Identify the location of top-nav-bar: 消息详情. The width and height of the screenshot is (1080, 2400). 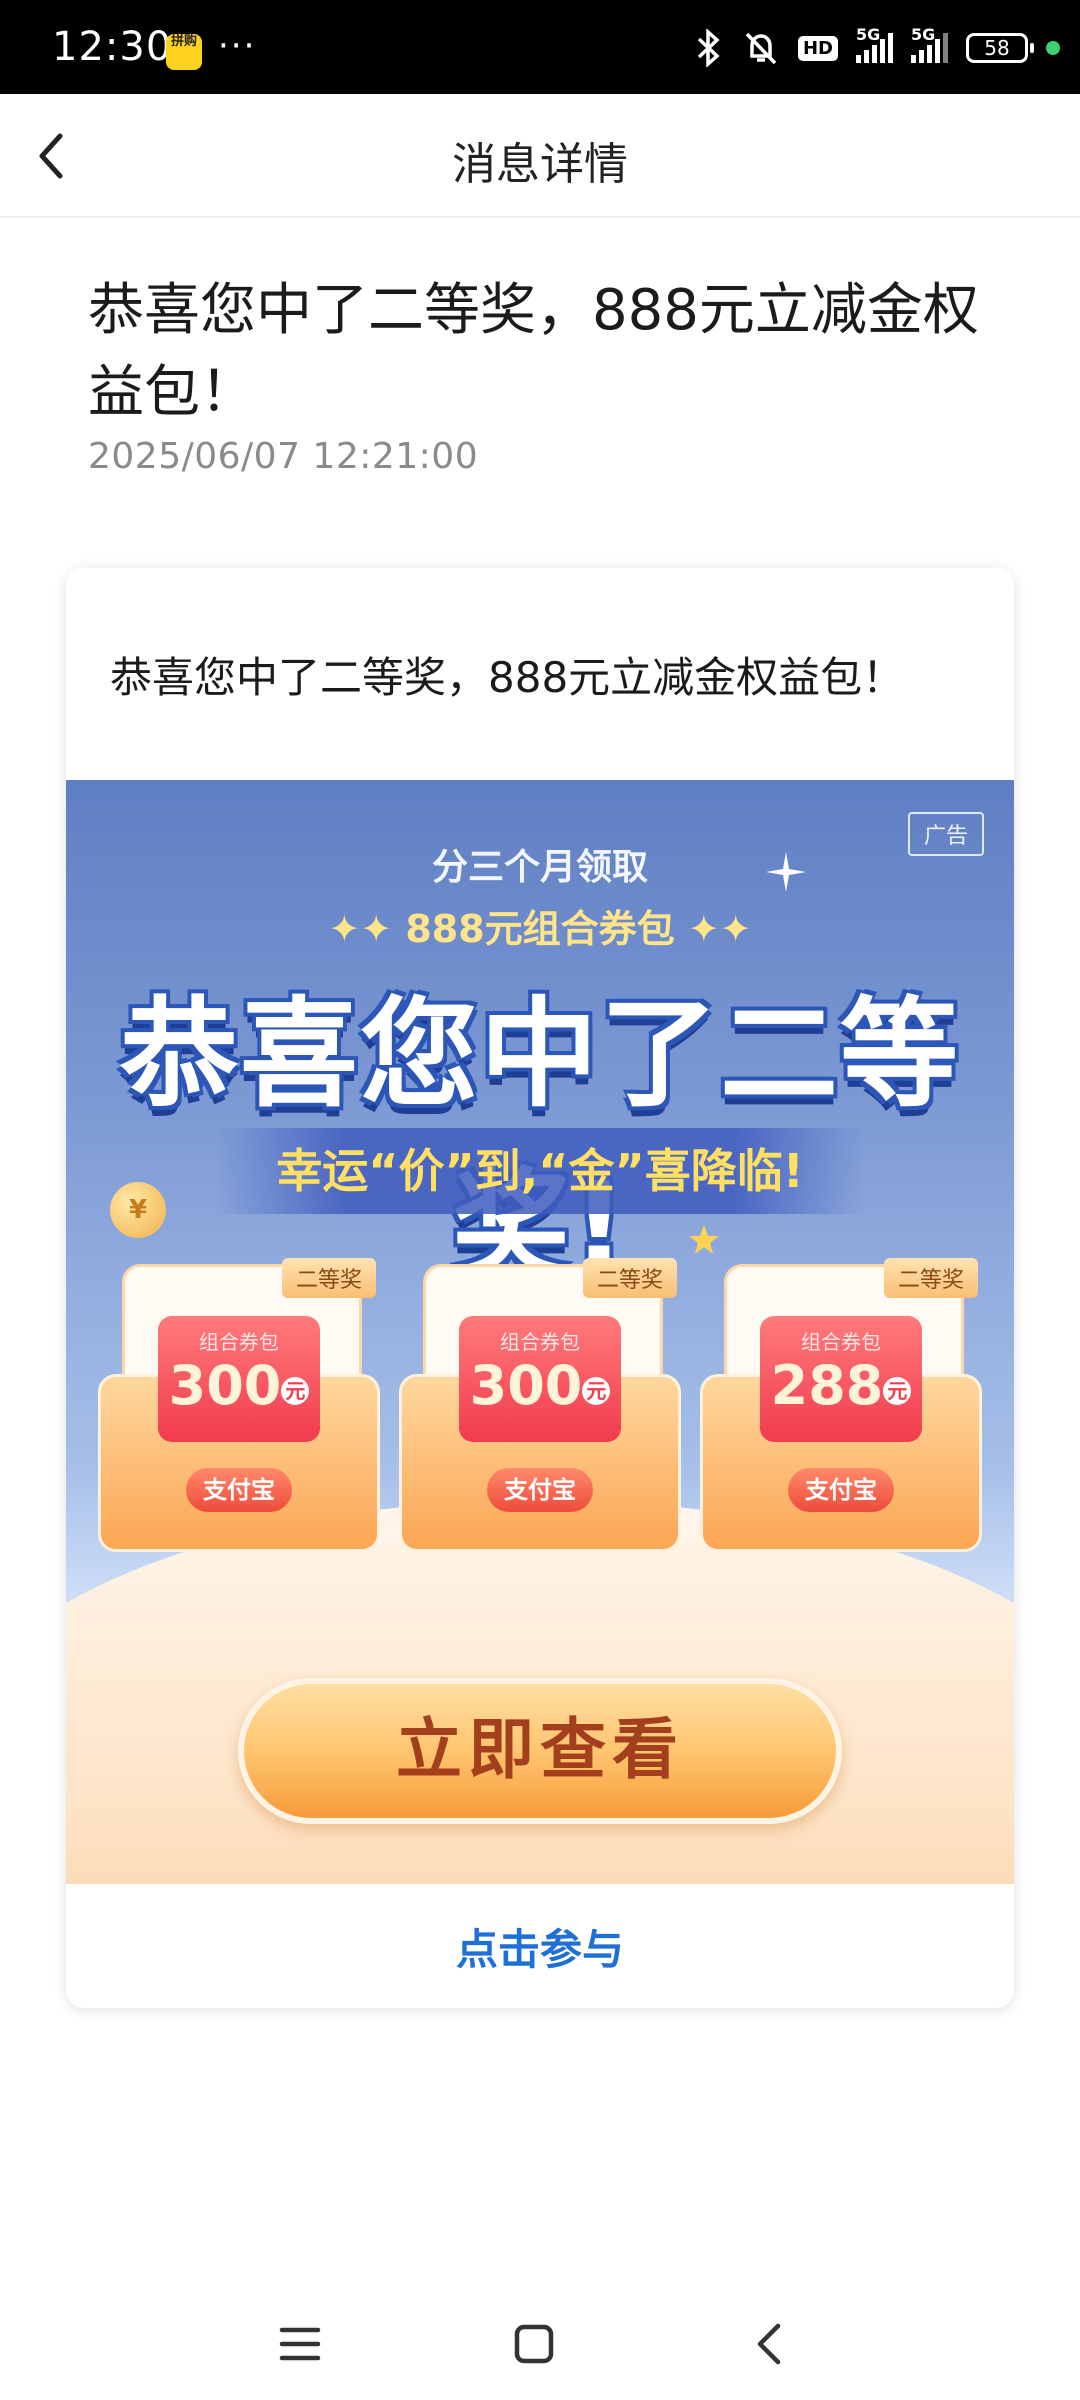
(540, 156).